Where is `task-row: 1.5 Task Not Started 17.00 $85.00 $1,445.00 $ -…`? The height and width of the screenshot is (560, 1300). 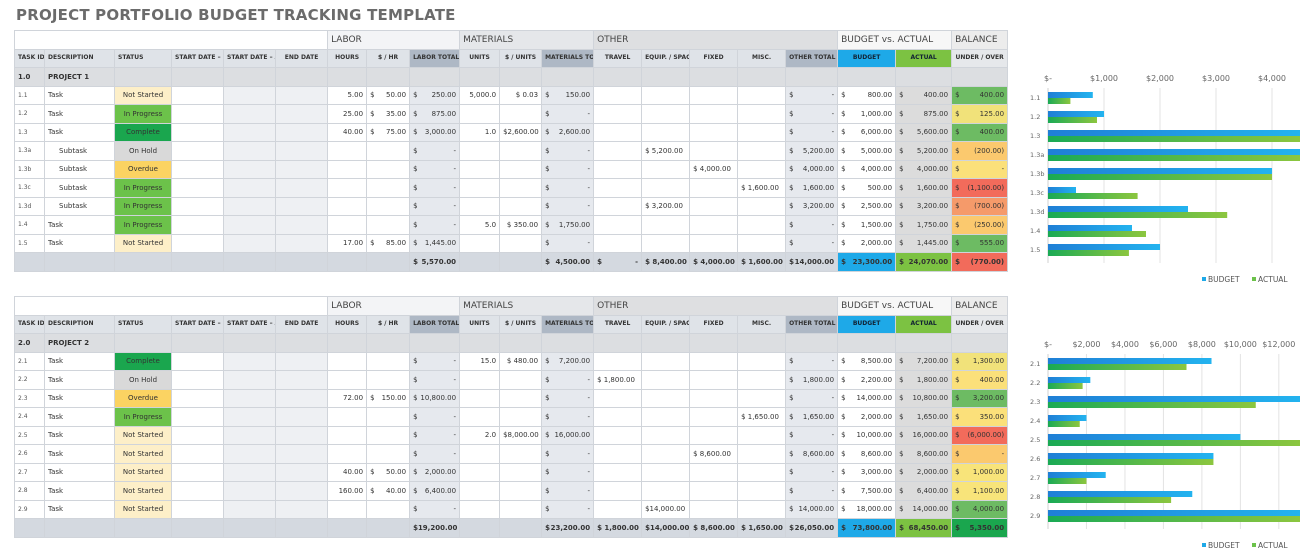 task-row: 1.5 Task Not Started 17.00 $85.00 $1,445.00 $ -… is located at coordinates (511, 243).